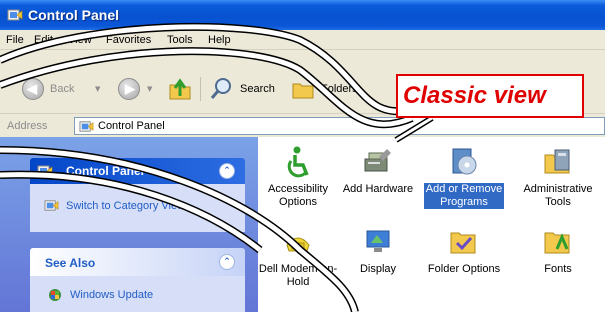  I want to click on switch-view-link: Switch to Category View, so click(115, 206).